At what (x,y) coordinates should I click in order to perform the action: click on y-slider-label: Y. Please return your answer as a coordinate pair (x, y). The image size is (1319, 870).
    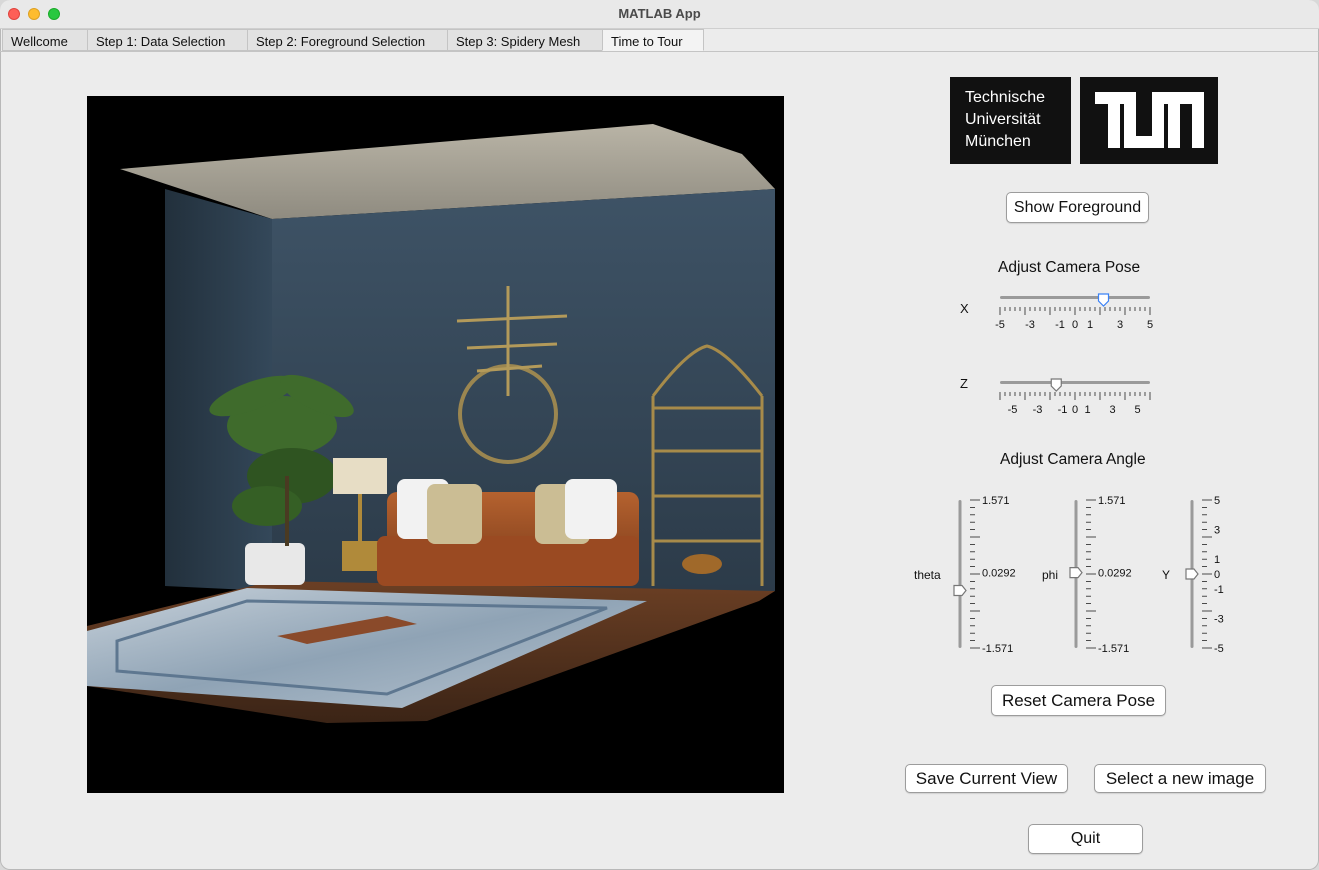
    Looking at the image, I should click on (1166, 575).